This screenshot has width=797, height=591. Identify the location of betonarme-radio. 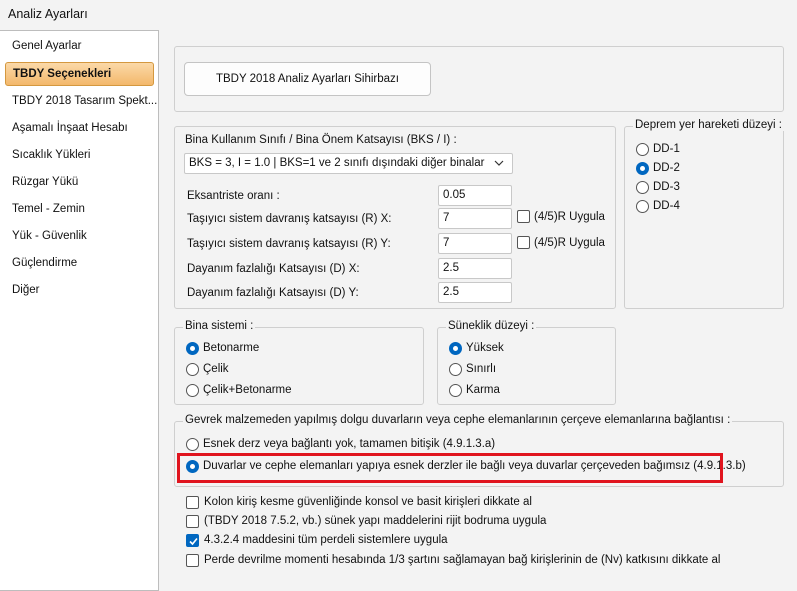
(192, 348).